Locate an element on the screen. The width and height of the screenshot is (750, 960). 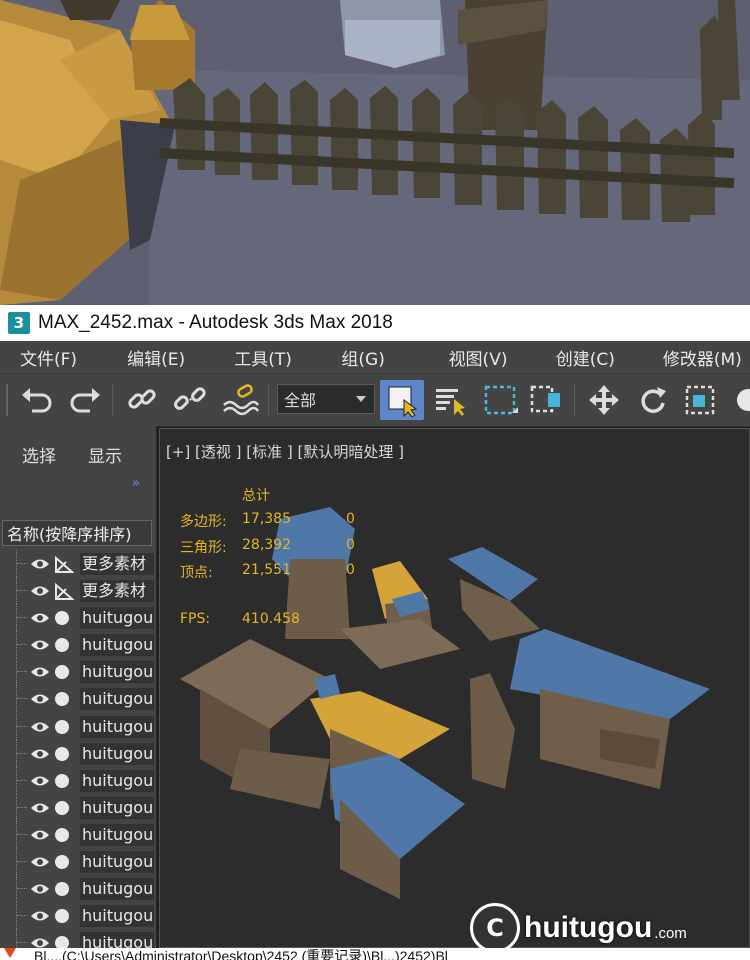
menu-tools: 工具(T) is located at coordinates (267, 357).